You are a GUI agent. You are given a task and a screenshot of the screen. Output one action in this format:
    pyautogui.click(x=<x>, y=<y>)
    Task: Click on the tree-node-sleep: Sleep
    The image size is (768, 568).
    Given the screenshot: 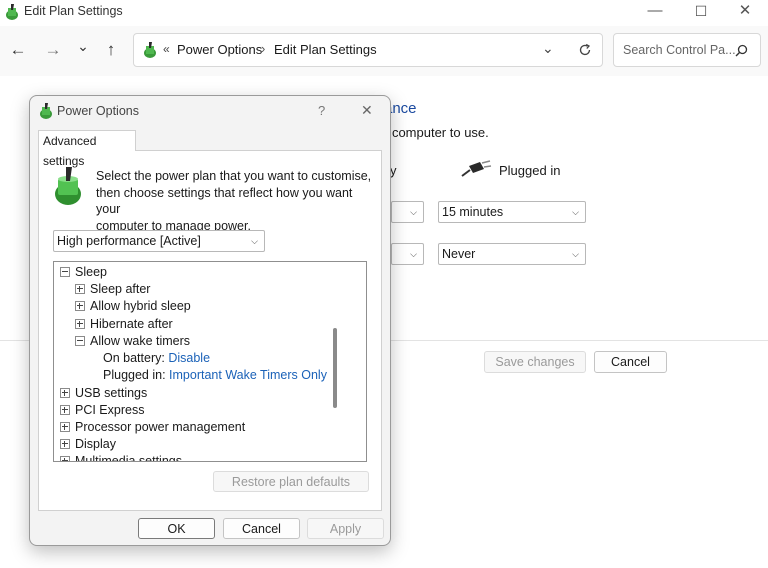 What is the action you would take?
    pyautogui.click(x=83, y=272)
    